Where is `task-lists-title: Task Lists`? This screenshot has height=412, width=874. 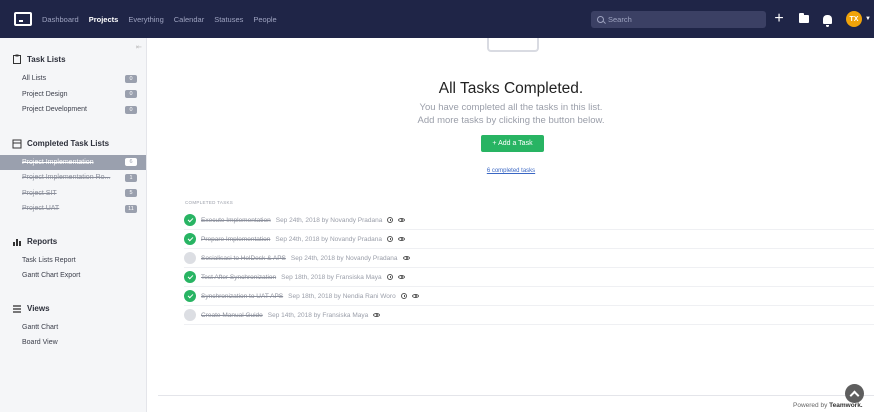
task-lists-title: Task Lists is located at coordinates (46, 59).